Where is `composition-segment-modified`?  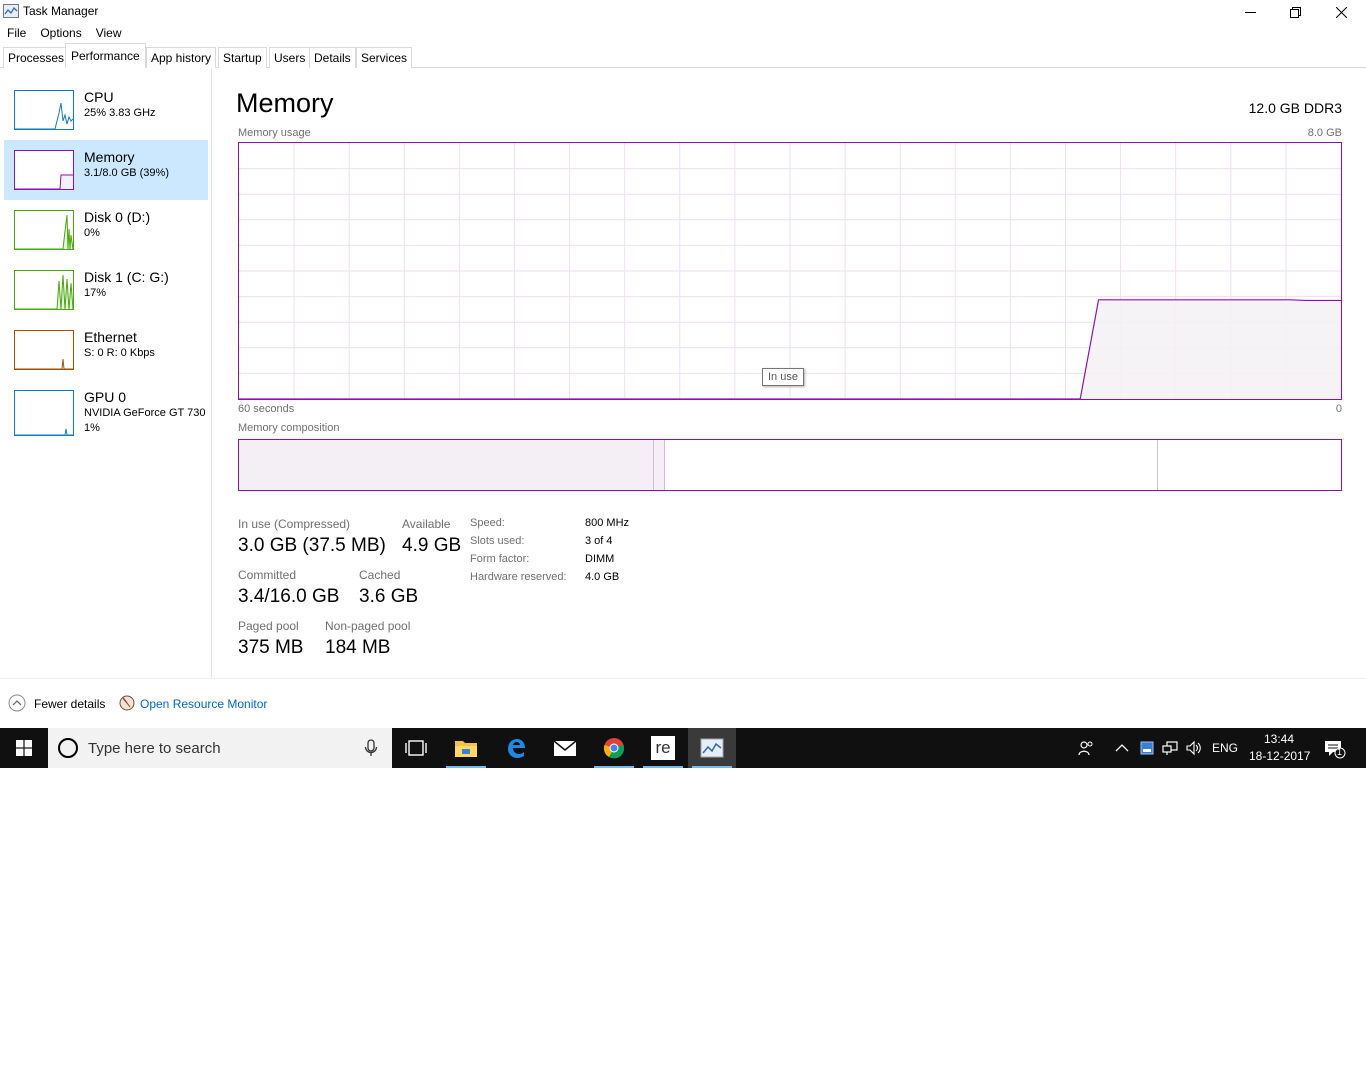 composition-segment-modified is located at coordinates (658, 465).